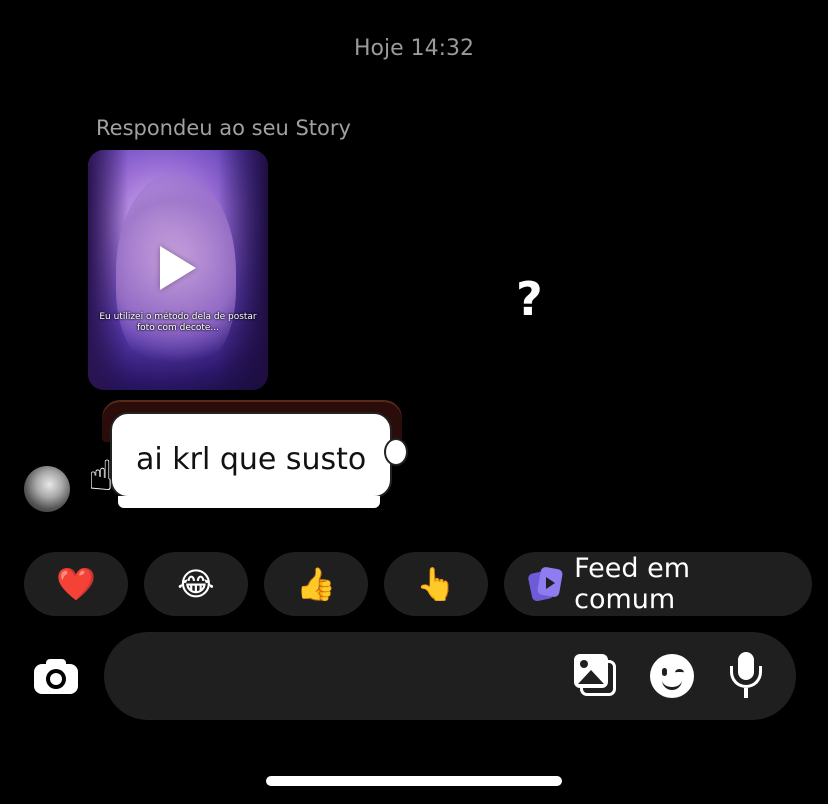 The width and height of the screenshot is (828, 804). Describe the element at coordinates (672, 676) in the screenshot. I see `sticker-icon` at that location.